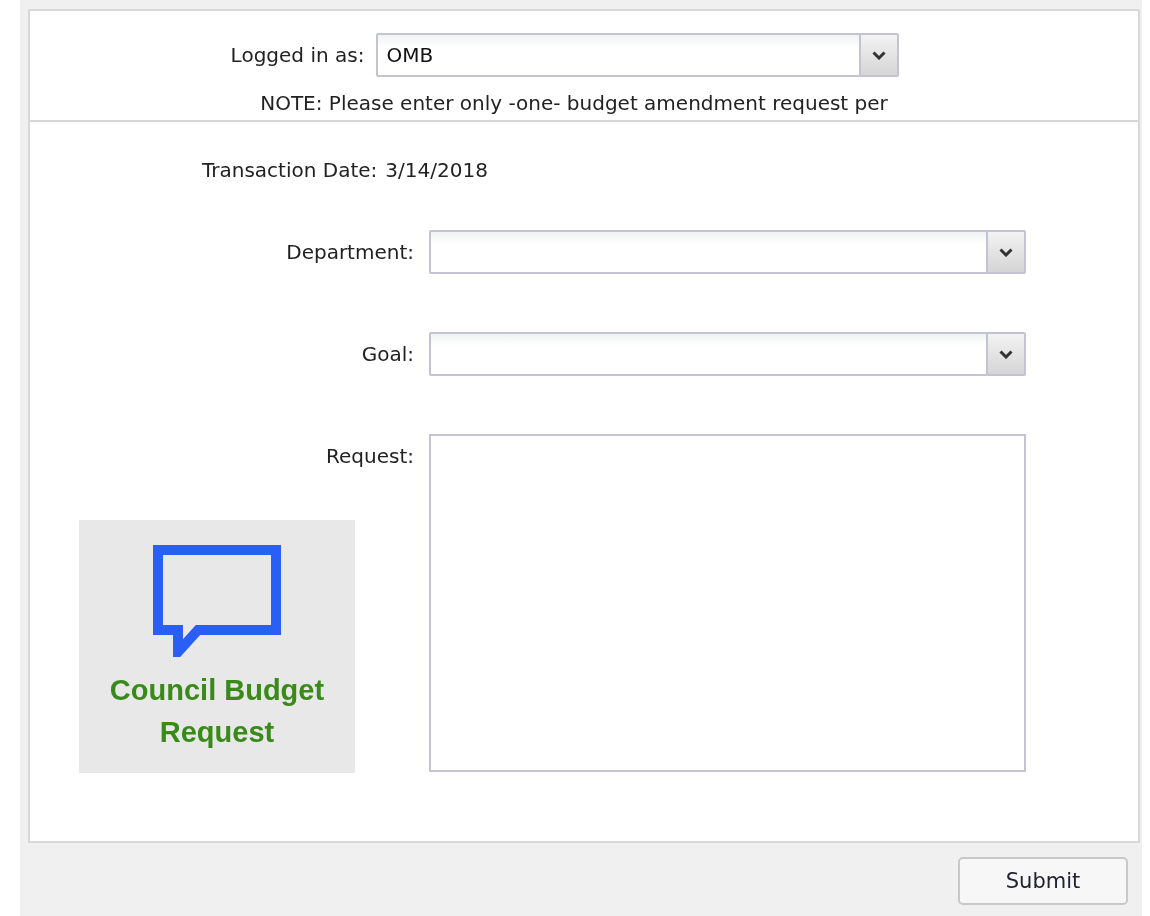 The height and width of the screenshot is (916, 1150). Describe the element at coordinates (436, 170) in the screenshot. I see `date-value: 3/14/2018` at that location.